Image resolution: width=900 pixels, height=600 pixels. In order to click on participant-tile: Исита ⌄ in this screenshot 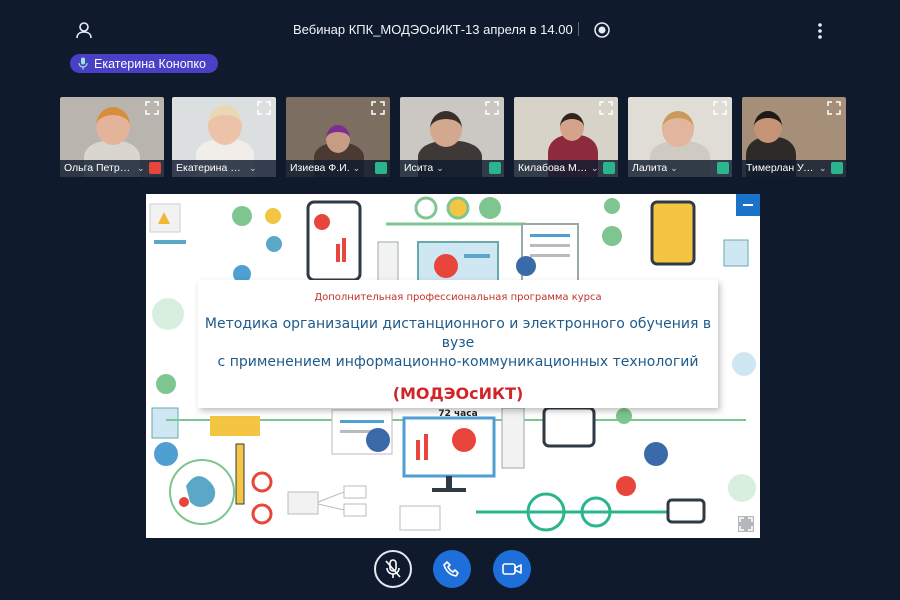, I will do `click(452, 137)`.